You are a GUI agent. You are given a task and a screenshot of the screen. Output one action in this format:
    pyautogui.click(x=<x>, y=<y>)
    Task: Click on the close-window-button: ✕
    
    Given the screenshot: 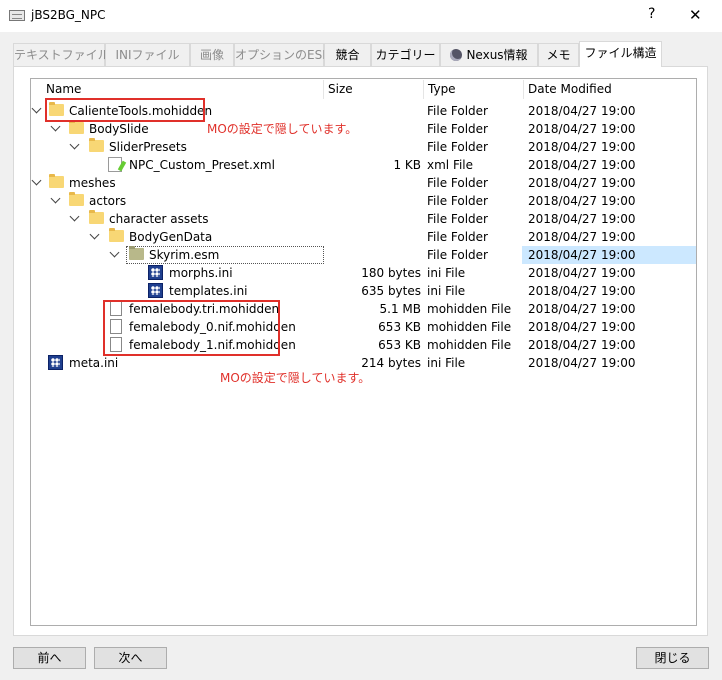 What is the action you would take?
    pyautogui.click(x=695, y=15)
    